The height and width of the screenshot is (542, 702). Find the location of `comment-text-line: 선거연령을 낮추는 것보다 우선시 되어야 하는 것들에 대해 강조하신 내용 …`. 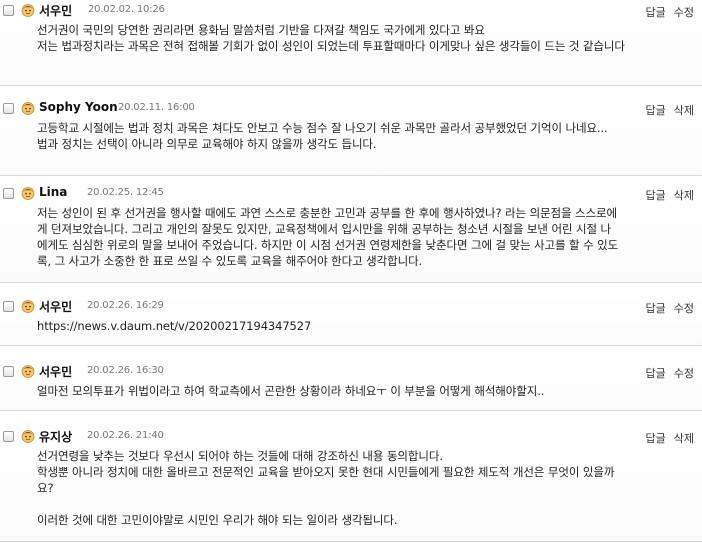

comment-text-line: 선거연령을 낮추는 것보다 우선시 되어야 하는 것들에 대해 강조하신 내용 … is located at coordinates (240, 456).